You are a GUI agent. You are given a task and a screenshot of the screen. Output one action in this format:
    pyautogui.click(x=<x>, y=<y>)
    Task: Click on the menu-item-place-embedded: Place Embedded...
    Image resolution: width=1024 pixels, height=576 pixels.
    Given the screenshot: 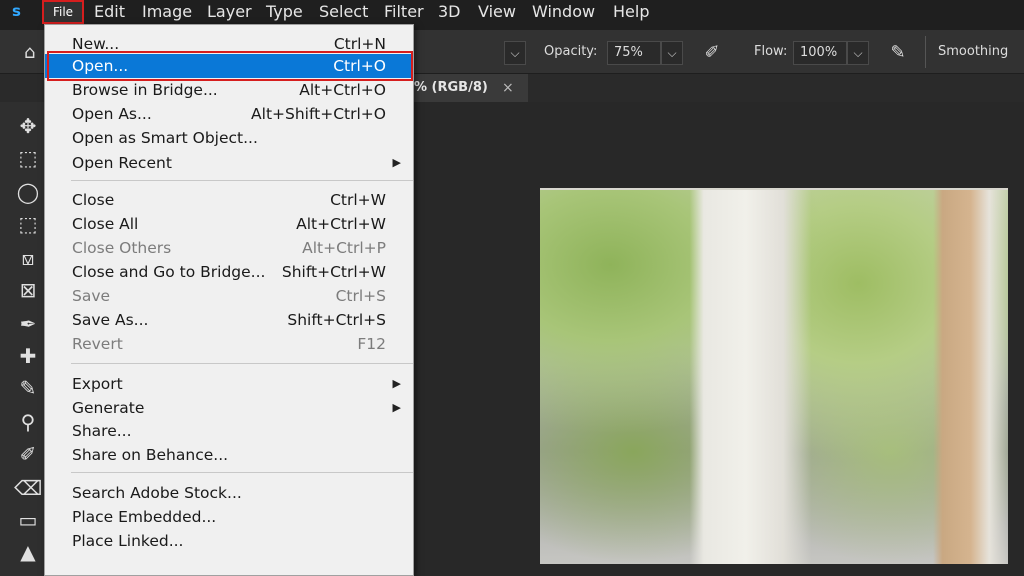 What is the action you would take?
    pyautogui.click(x=229, y=517)
    